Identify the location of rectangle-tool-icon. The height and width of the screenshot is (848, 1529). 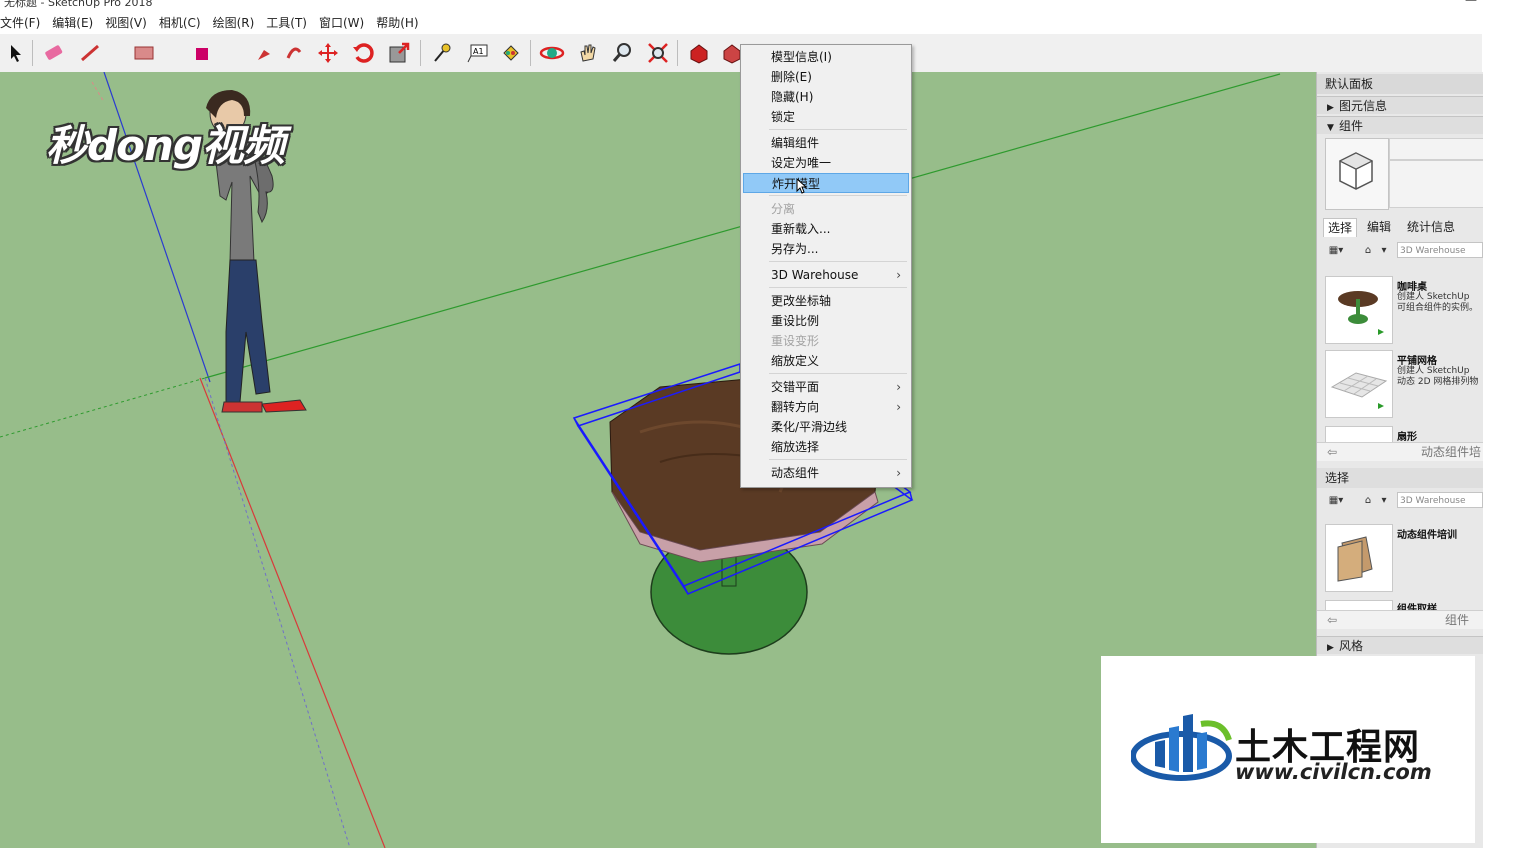
(144, 53).